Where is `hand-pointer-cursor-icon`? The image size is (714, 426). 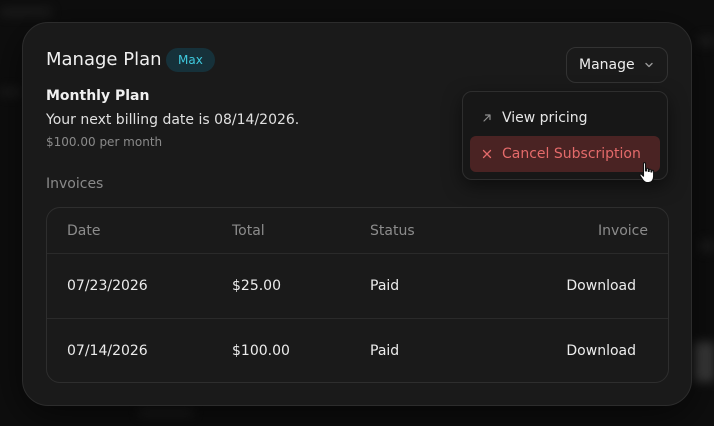 hand-pointer-cursor-icon is located at coordinates (647, 173).